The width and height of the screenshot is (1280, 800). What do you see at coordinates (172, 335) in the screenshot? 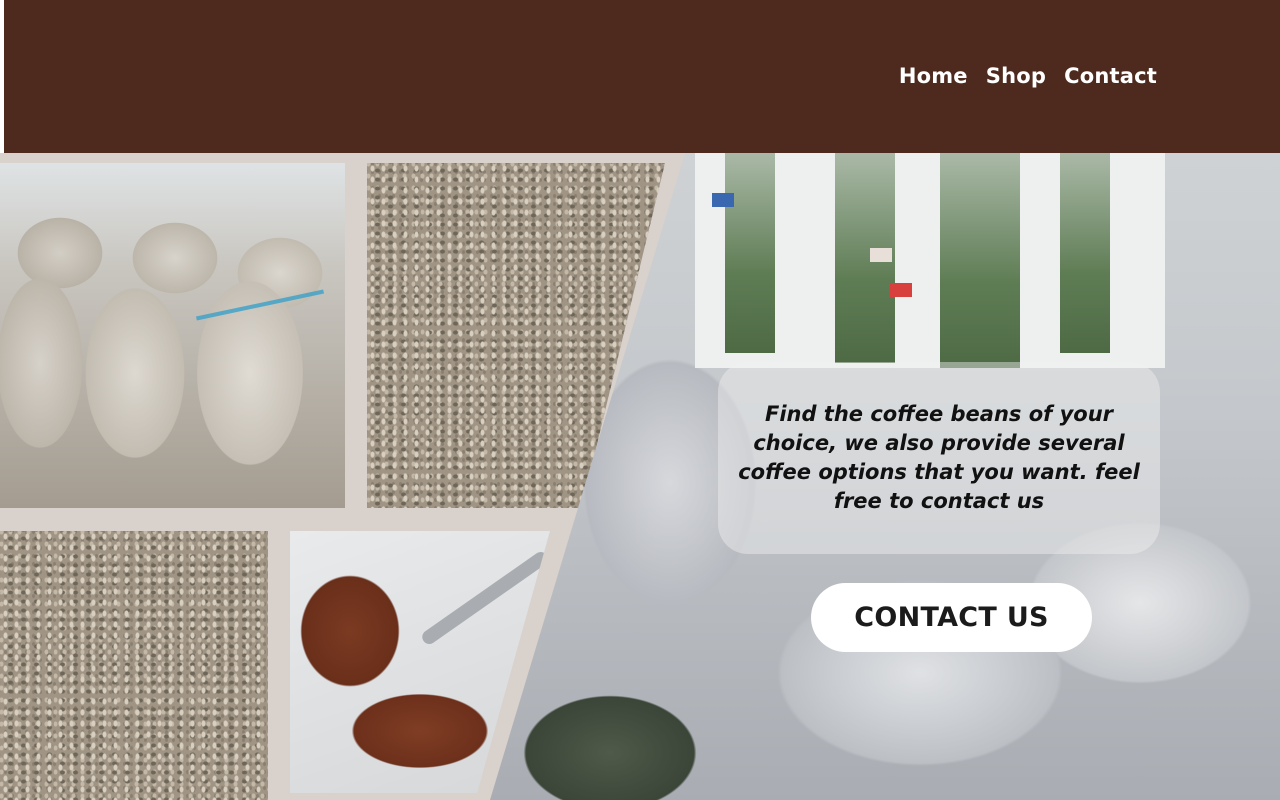
I see `coffee-sacks-photo` at bounding box center [172, 335].